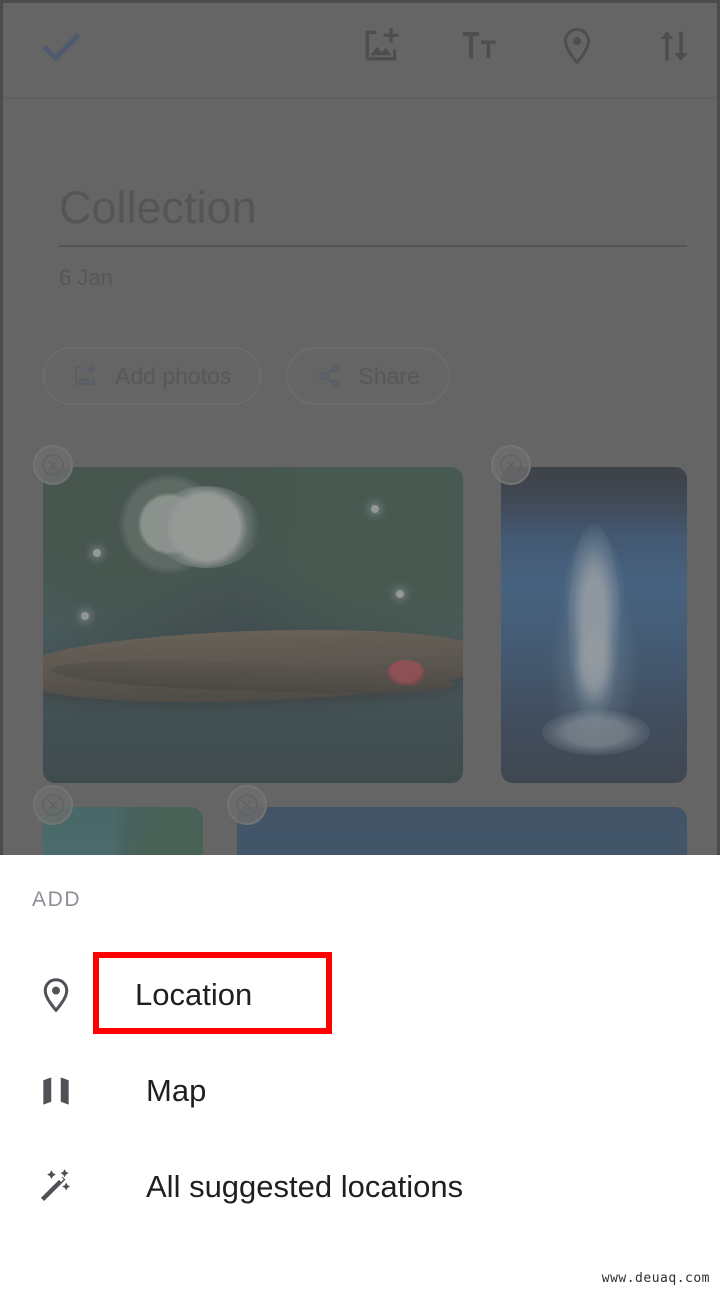  I want to click on menu-item-location: Location, so click(360, 995).